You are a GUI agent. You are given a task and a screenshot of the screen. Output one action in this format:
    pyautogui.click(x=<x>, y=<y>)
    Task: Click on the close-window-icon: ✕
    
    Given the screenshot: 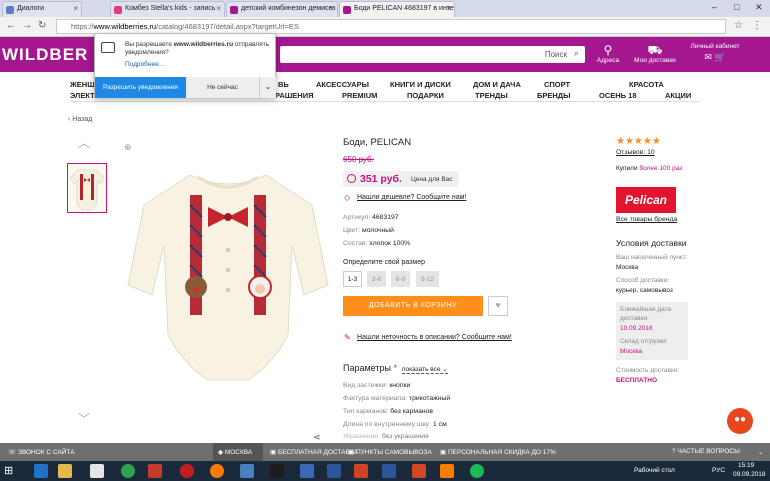 What is the action you would take?
    pyautogui.click(x=759, y=7)
    